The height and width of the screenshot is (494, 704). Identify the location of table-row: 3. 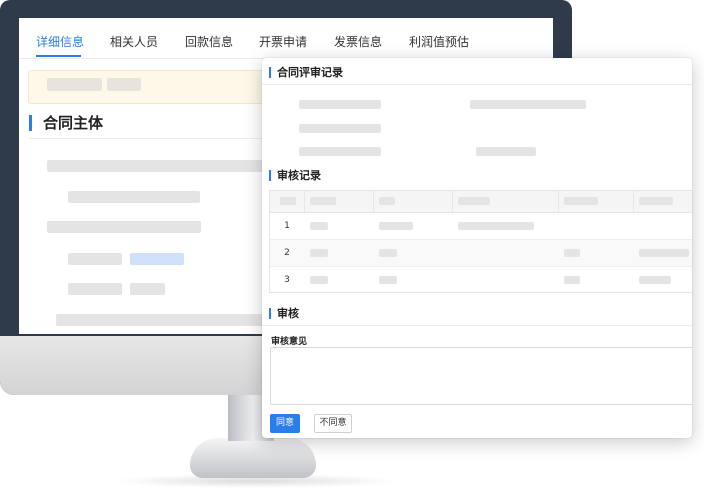
(481, 280).